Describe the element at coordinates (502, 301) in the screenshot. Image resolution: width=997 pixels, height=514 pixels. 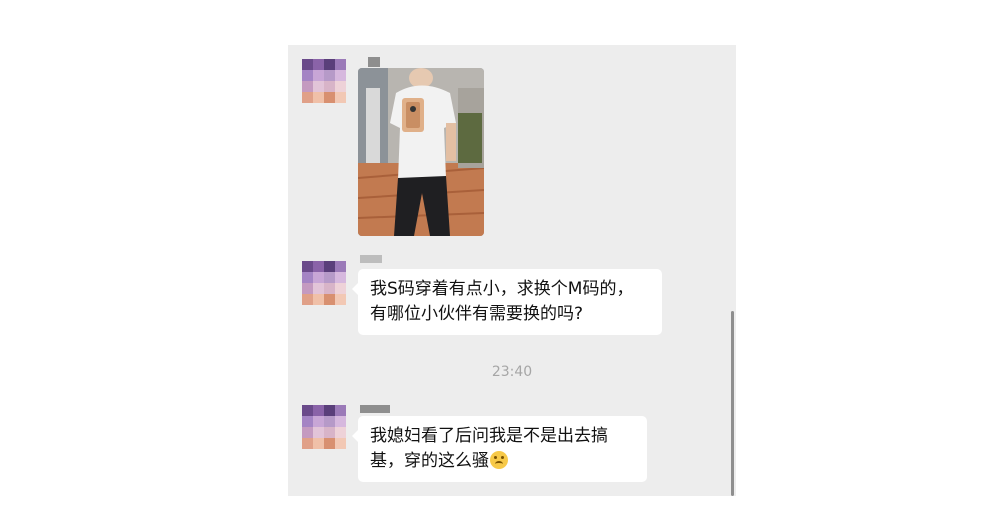
I see `message-text: 我S码穿着有点小，求换个M码的，有哪位小伙伴有需要换的吗?` at that location.